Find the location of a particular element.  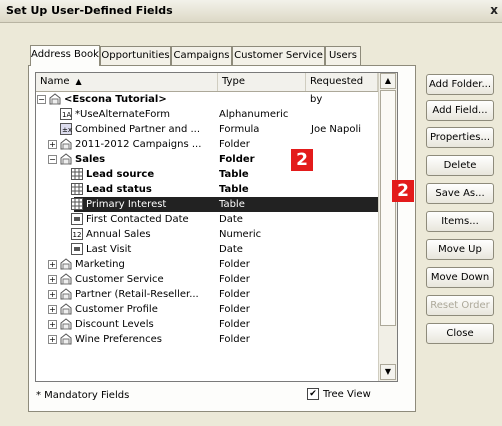

field-type: Date is located at coordinates (231, 219).